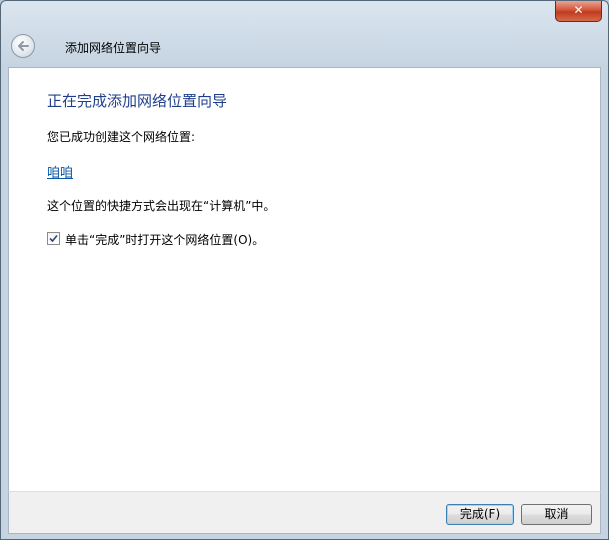 The height and width of the screenshot is (540, 609). I want to click on button-bar: 完成(F) 取消, so click(304, 512).